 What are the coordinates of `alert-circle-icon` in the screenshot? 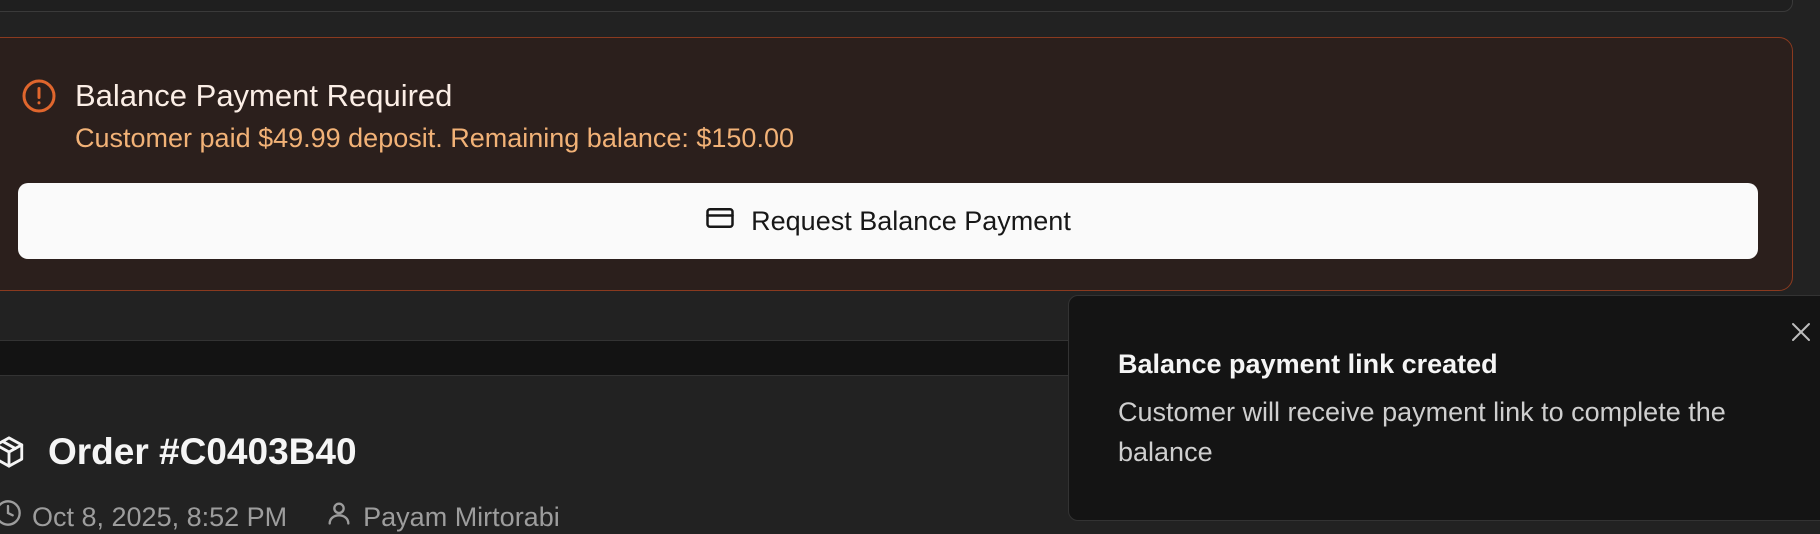 It's located at (39, 96).